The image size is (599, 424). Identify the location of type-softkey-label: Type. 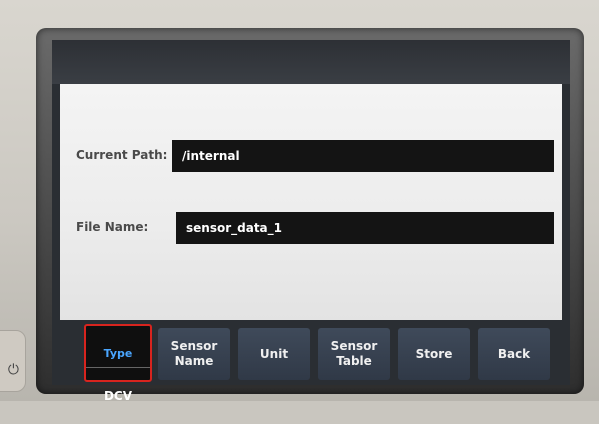
(118, 354).